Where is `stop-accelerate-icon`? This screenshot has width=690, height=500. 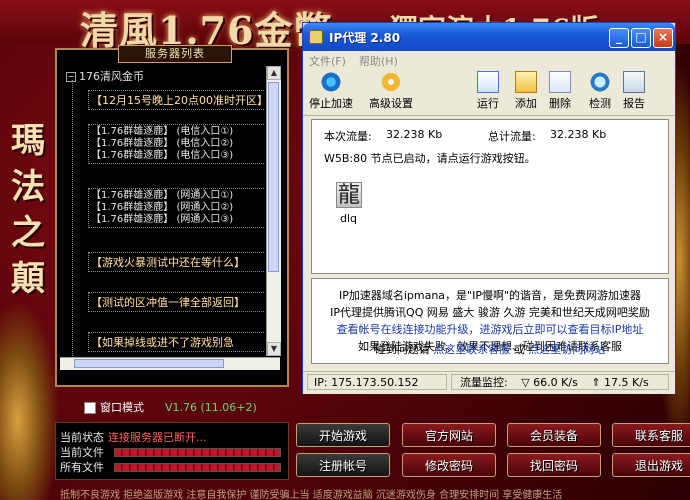 stop-accelerate-icon is located at coordinates (331, 82).